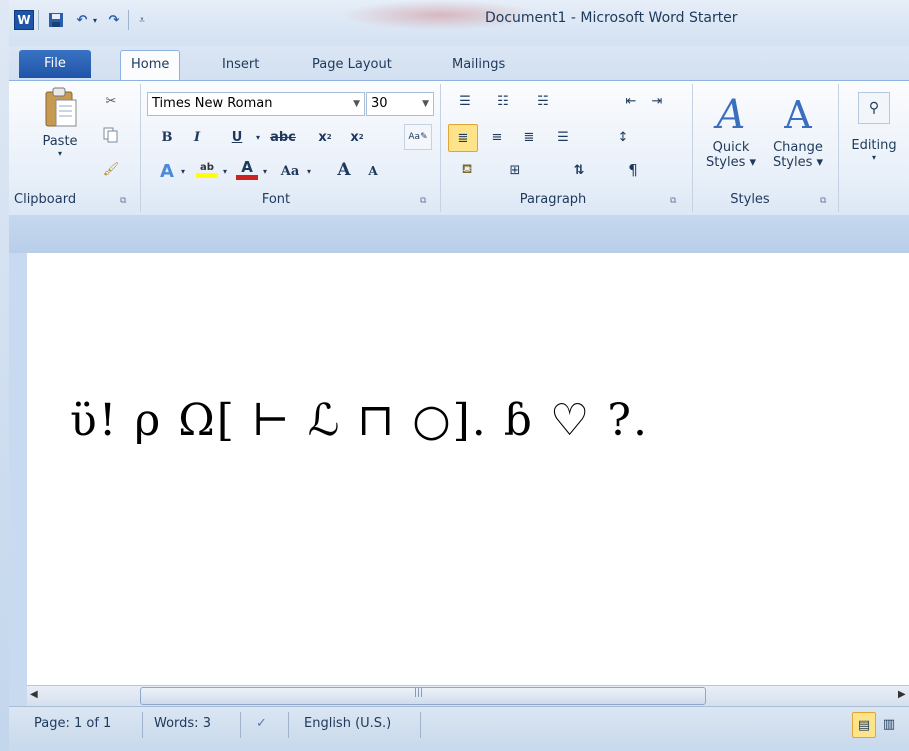  What do you see at coordinates (142, 20) in the screenshot?
I see `customize-qat-icon: ⩡` at bounding box center [142, 20].